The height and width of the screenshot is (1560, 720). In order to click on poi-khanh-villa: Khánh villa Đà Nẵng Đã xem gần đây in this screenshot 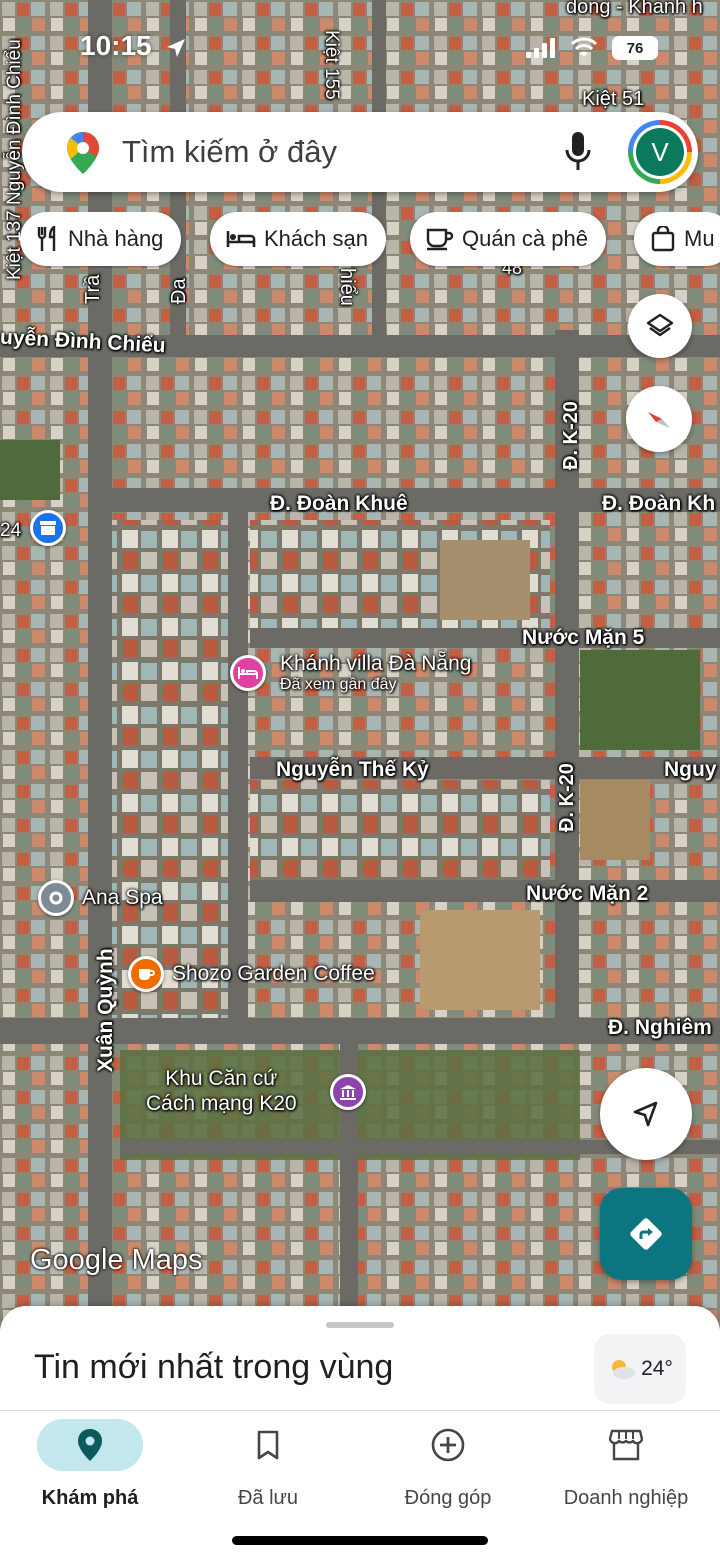, I will do `click(350, 673)`.